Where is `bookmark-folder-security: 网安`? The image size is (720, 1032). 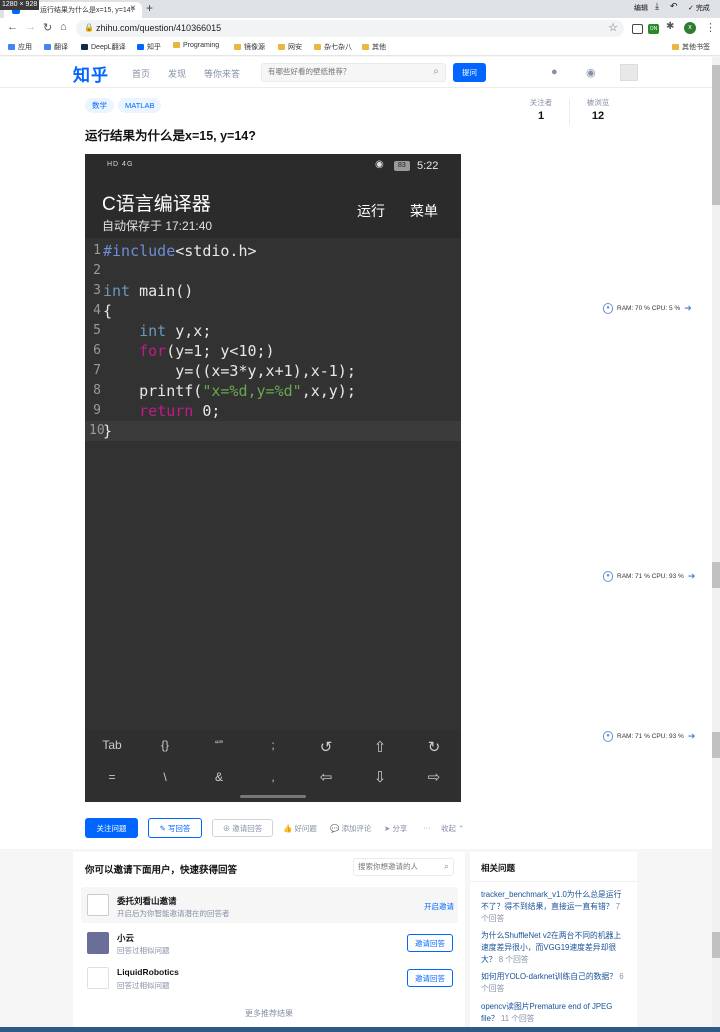 bookmark-folder-security: 网安 is located at coordinates (290, 47).